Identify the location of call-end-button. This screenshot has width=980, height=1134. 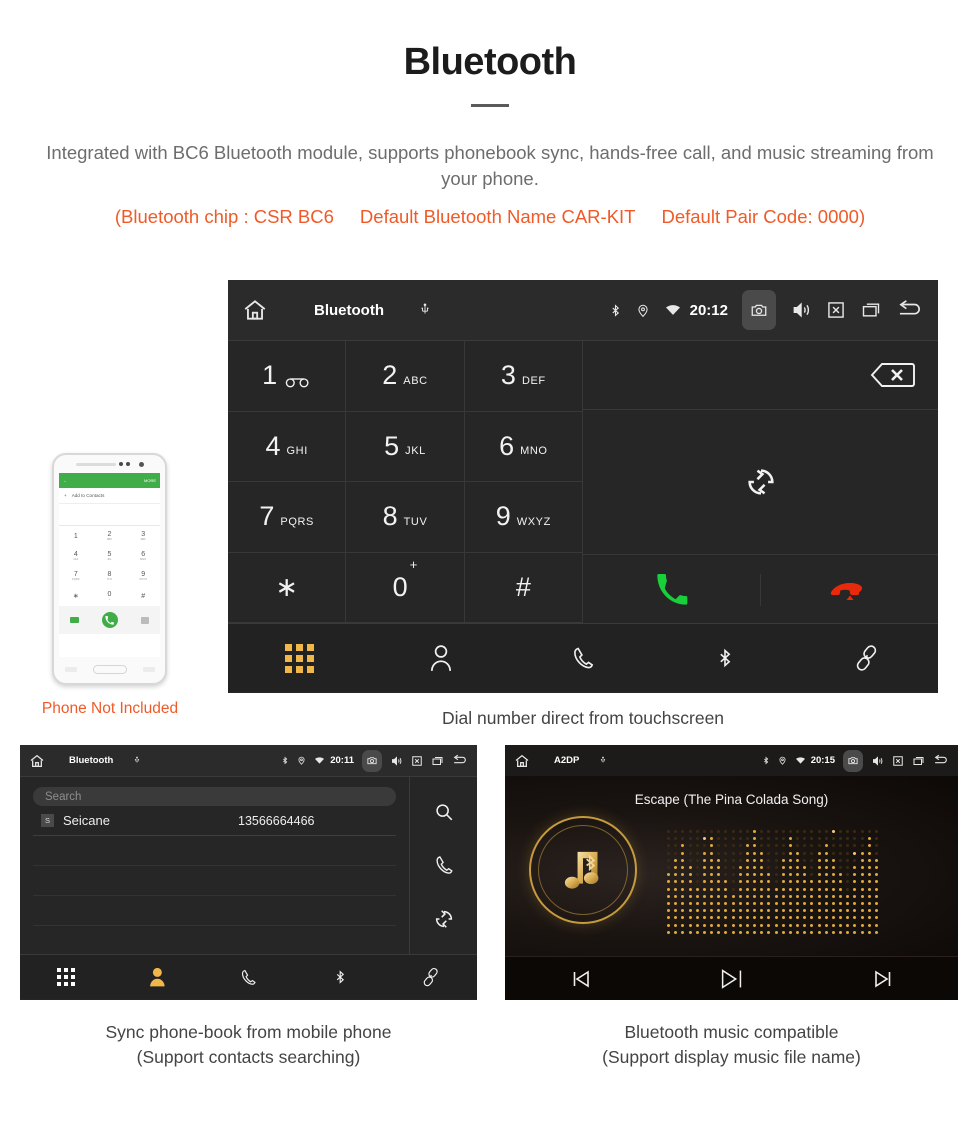
(849, 590).